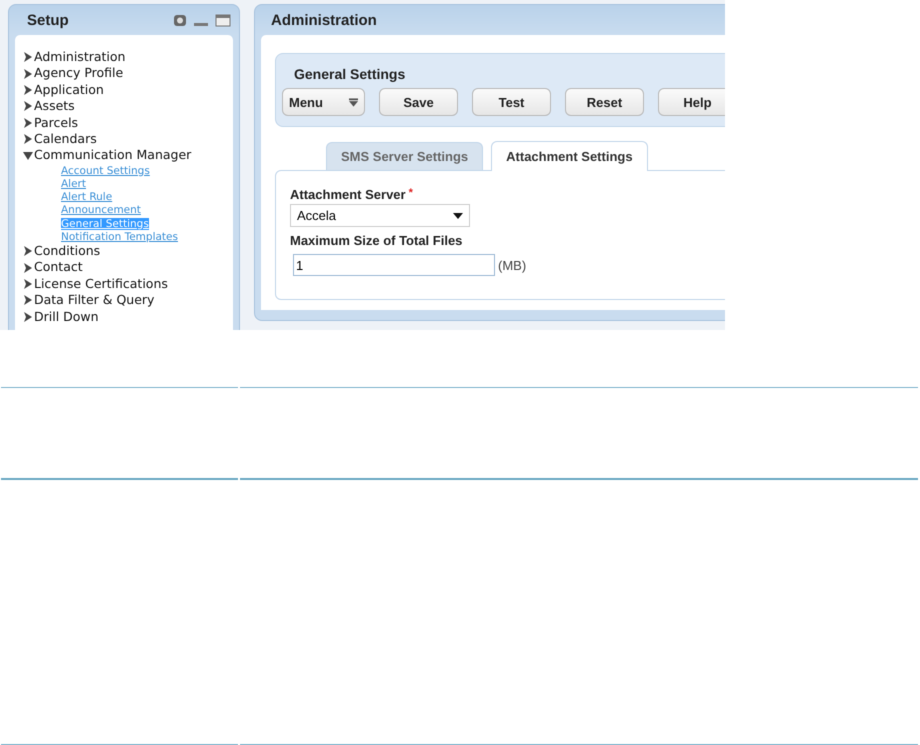 Image resolution: width=920 pixels, height=745 pixels. I want to click on unit-label: (MB), so click(512, 265).